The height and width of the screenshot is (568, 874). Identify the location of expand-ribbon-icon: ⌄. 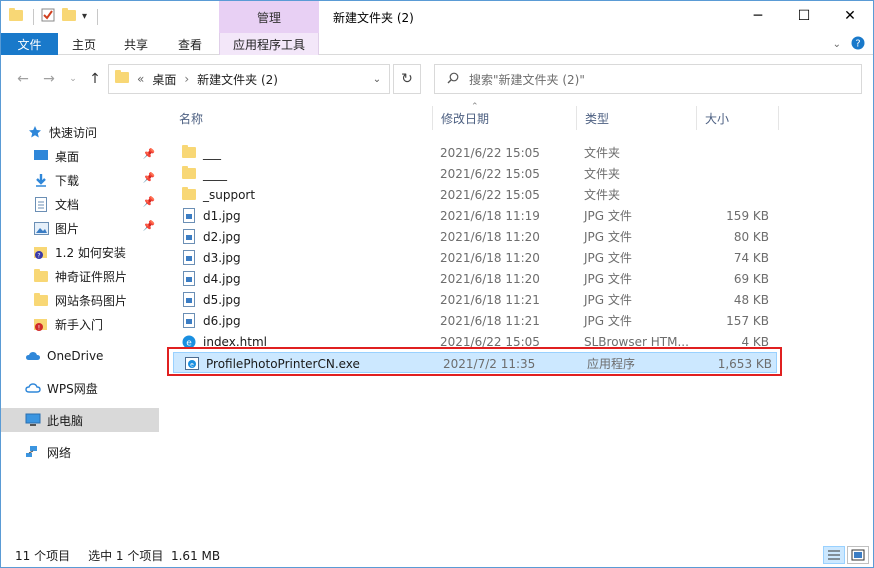
(837, 44).